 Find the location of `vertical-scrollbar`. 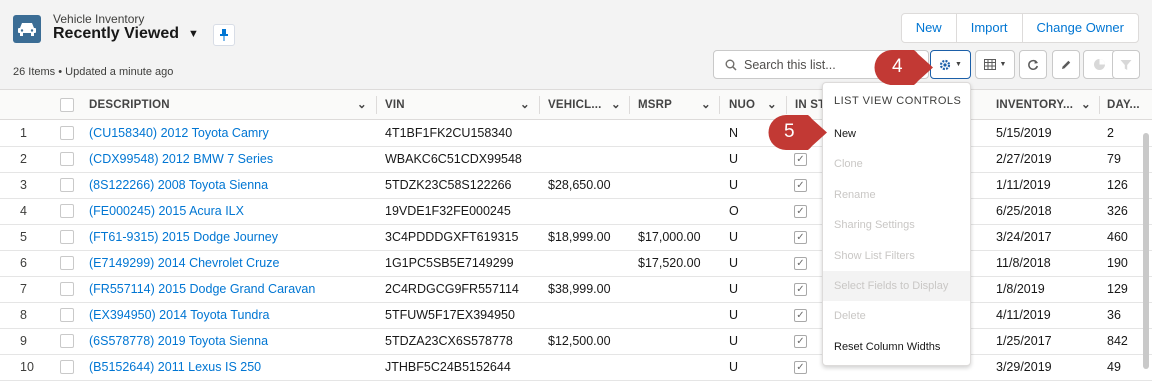

vertical-scrollbar is located at coordinates (1146, 251).